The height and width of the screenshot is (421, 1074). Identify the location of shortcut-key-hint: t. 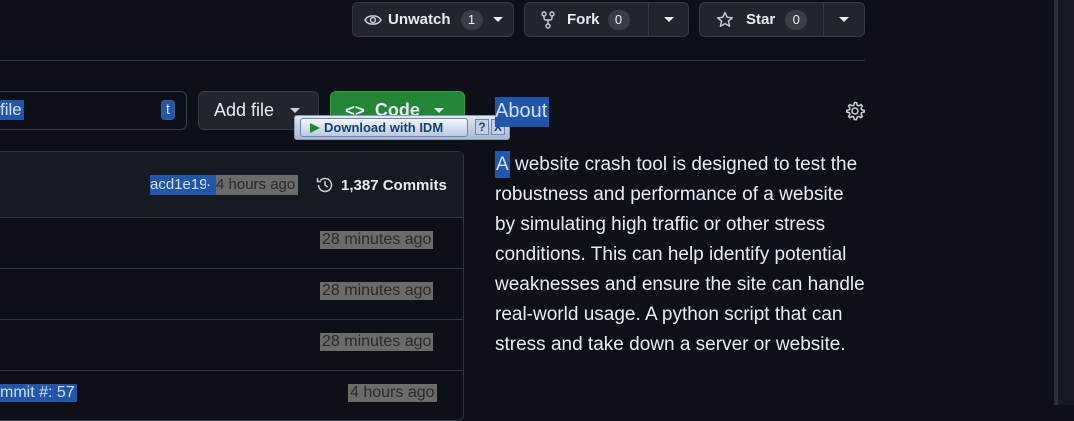
(168, 110).